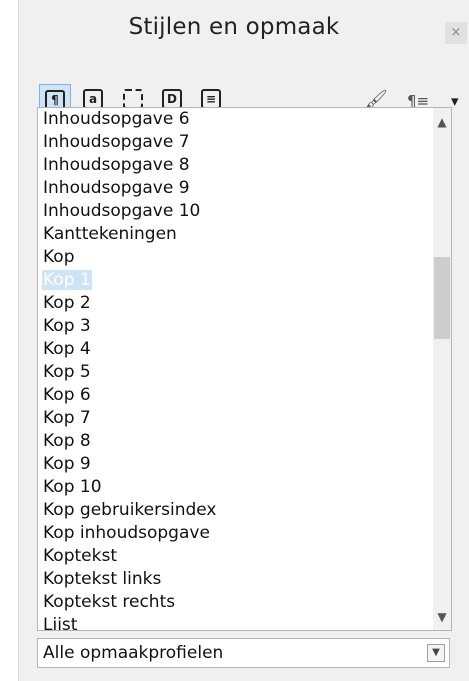  Describe the element at coordinates (455, 101) in the screenshot. I see `style-actions-menu-icon: ▾` at that location.